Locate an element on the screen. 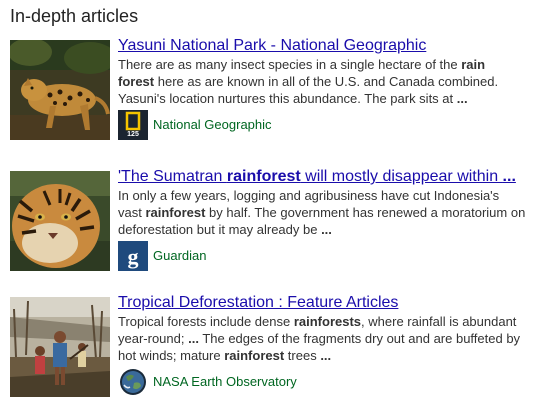  text-run: deforestation but it may already be is located at coordinates (220, 229).